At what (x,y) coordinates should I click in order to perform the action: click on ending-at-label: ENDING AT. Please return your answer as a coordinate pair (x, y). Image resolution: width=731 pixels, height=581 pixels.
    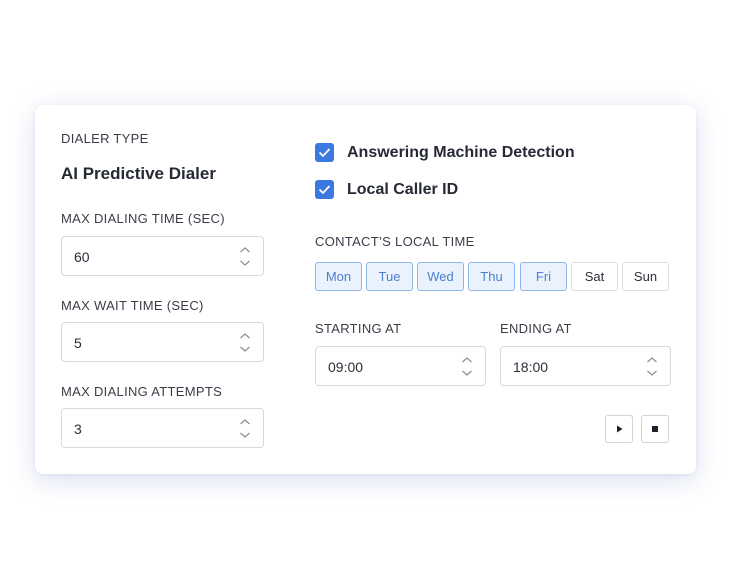
    Looking at the image, I should click on (536, 328).